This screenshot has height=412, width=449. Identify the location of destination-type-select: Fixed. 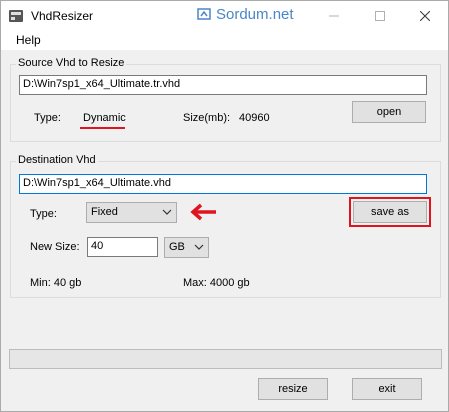
(131, 212).